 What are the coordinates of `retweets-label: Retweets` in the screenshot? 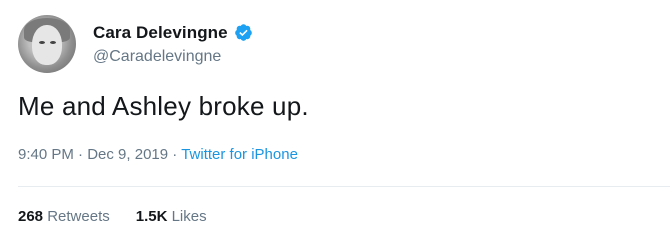 It's located at (78, 216).